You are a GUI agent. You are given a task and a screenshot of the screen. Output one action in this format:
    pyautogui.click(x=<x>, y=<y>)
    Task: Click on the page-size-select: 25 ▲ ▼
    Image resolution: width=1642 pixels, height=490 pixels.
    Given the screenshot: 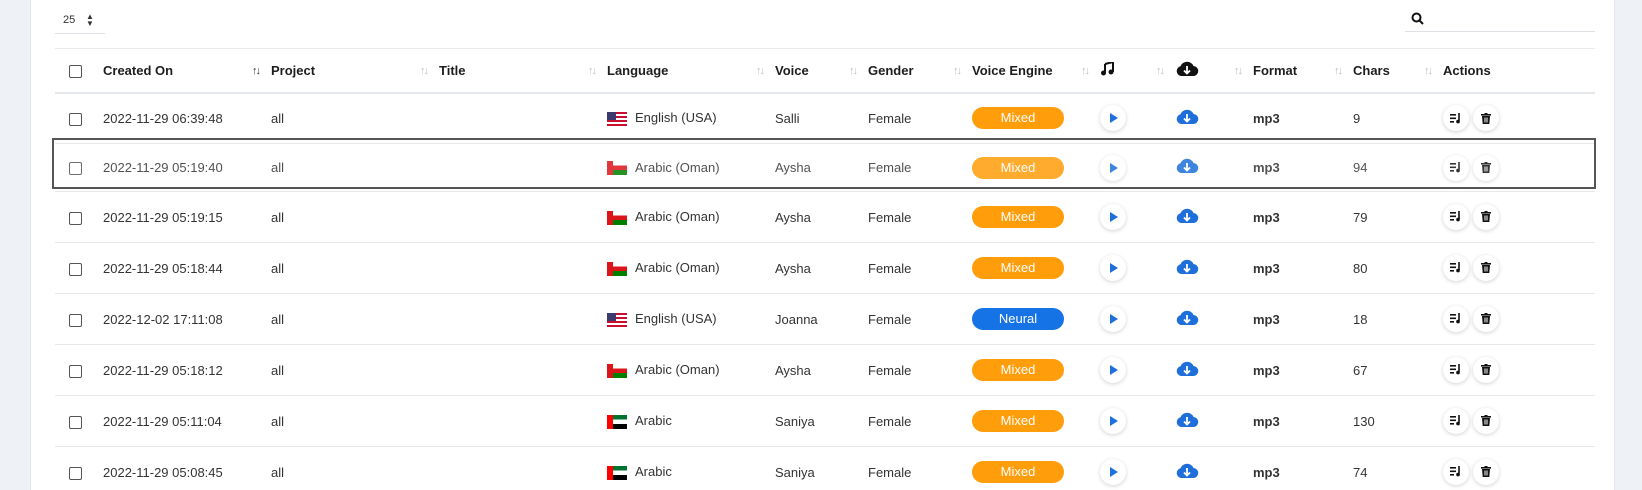 What is the action you would take?
    pyautogui.click(x=80, y=21)
    